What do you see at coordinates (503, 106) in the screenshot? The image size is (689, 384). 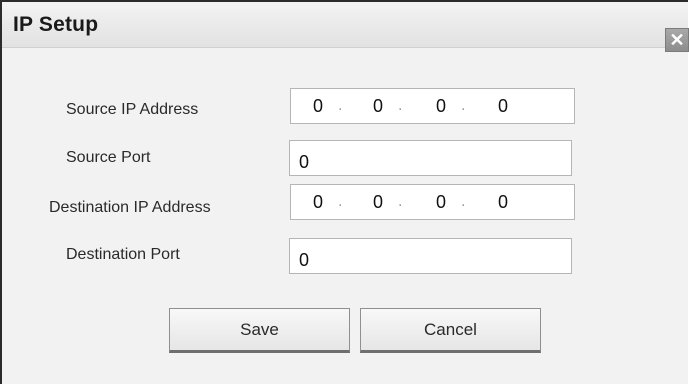 I see `source-ip-octet-4: 0` at bounding box center [503, 106].